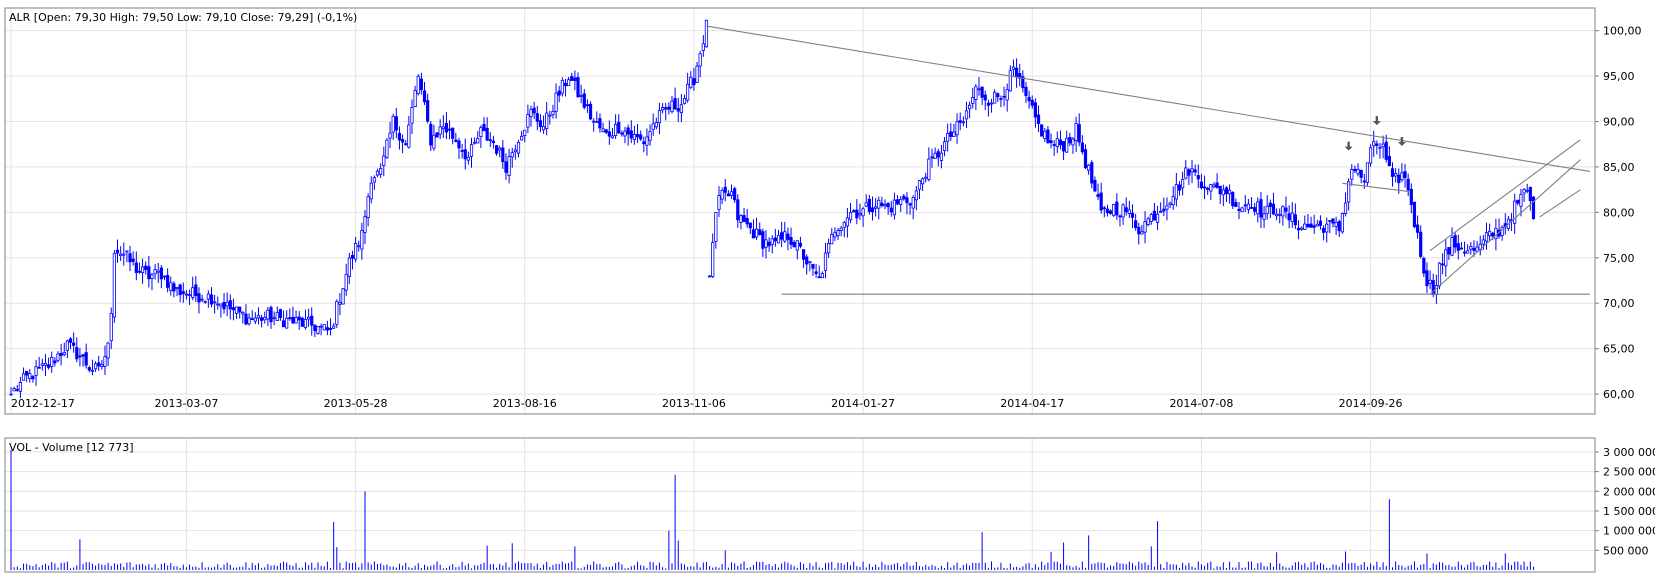 This screenshot has width=1655, height=582. Describe the element at coordinates (1505, 227) in the screenshot. I see `trendline` at that location.